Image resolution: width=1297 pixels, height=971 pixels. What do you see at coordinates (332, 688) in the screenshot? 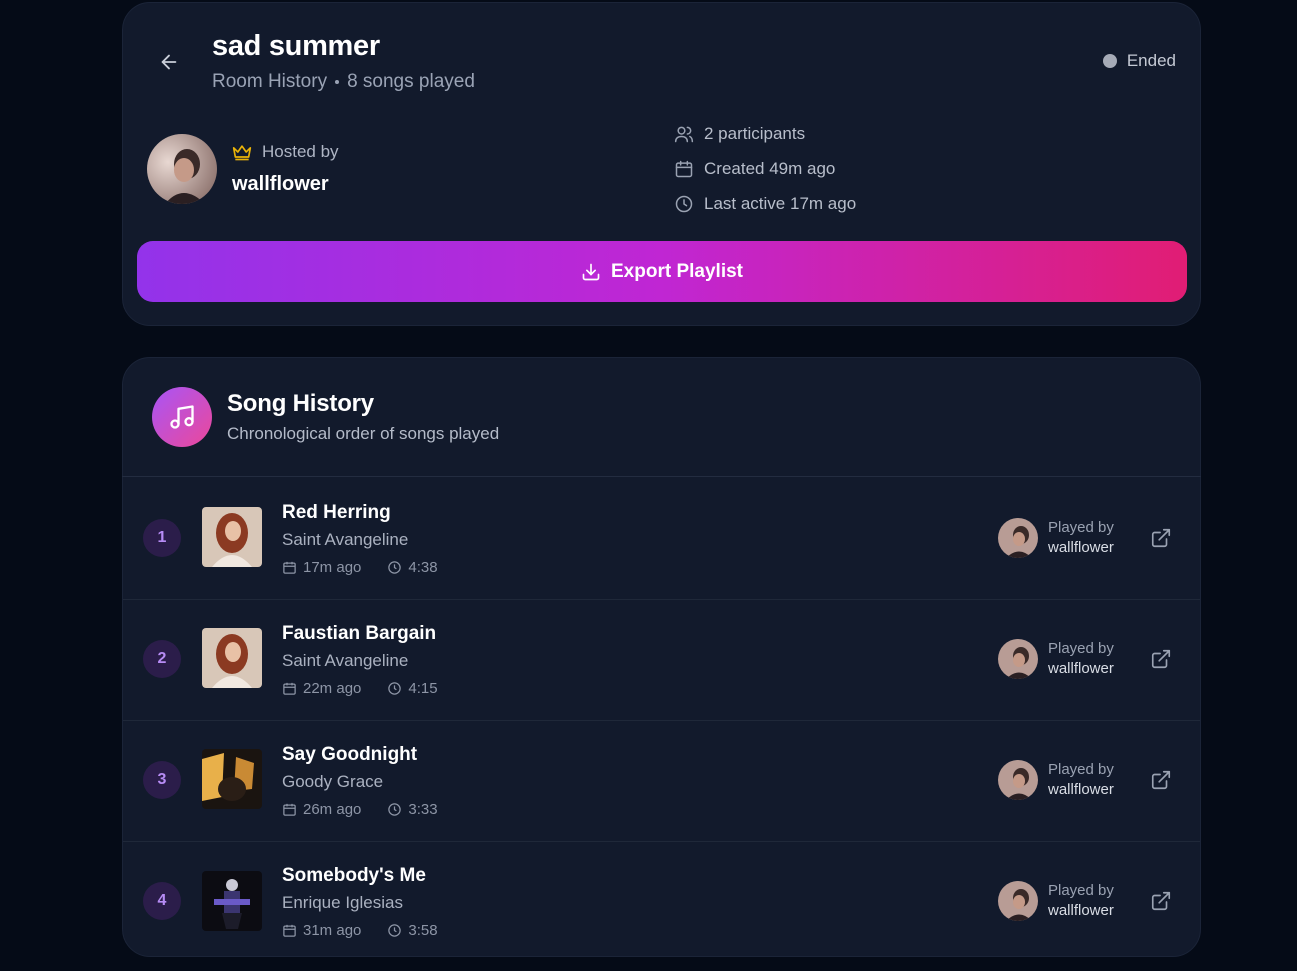
I see `played-ago: 22m ago` at bounding box center [332, 688].